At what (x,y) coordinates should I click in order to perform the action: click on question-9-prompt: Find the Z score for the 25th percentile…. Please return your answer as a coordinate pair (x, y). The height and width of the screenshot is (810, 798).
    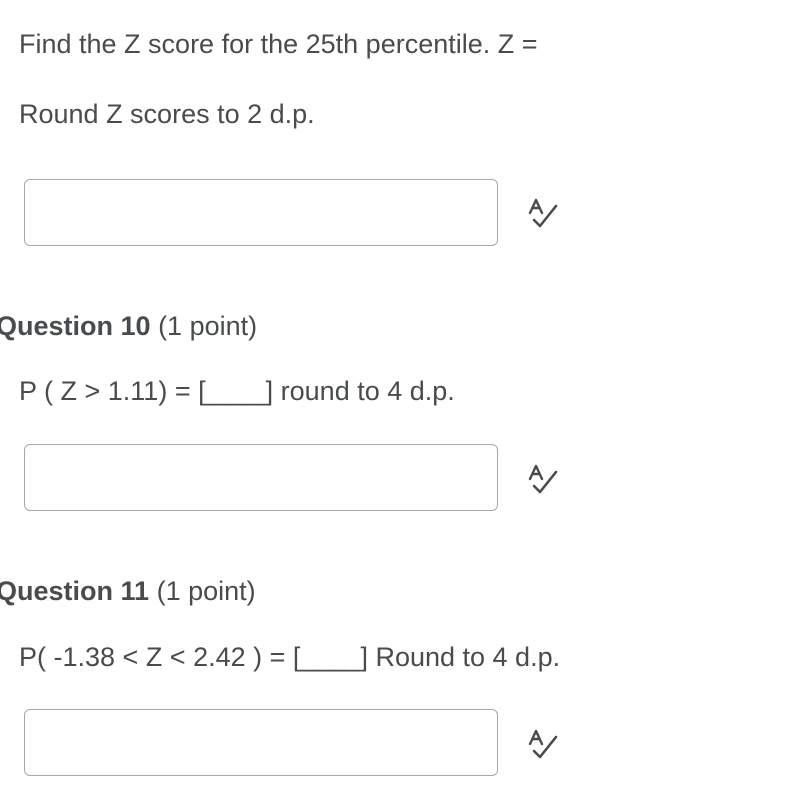
    Looking at the image, I should click on (278, 44).